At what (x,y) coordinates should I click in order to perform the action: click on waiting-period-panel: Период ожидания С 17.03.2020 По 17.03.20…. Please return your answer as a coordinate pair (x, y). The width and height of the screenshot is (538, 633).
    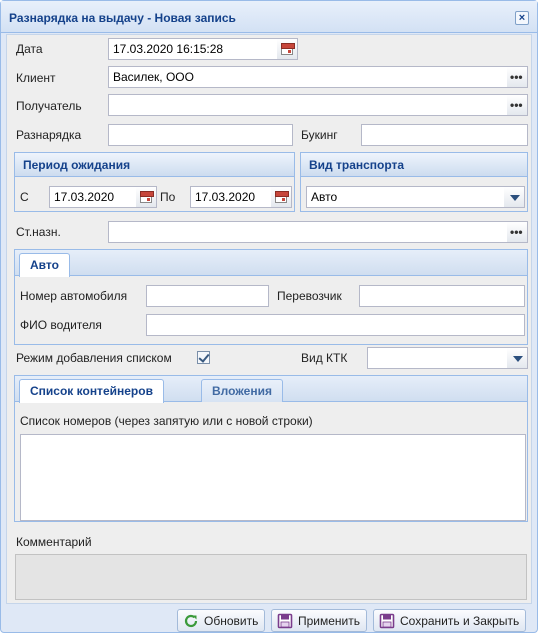
    Looking at the image, I should click on (154, 182).